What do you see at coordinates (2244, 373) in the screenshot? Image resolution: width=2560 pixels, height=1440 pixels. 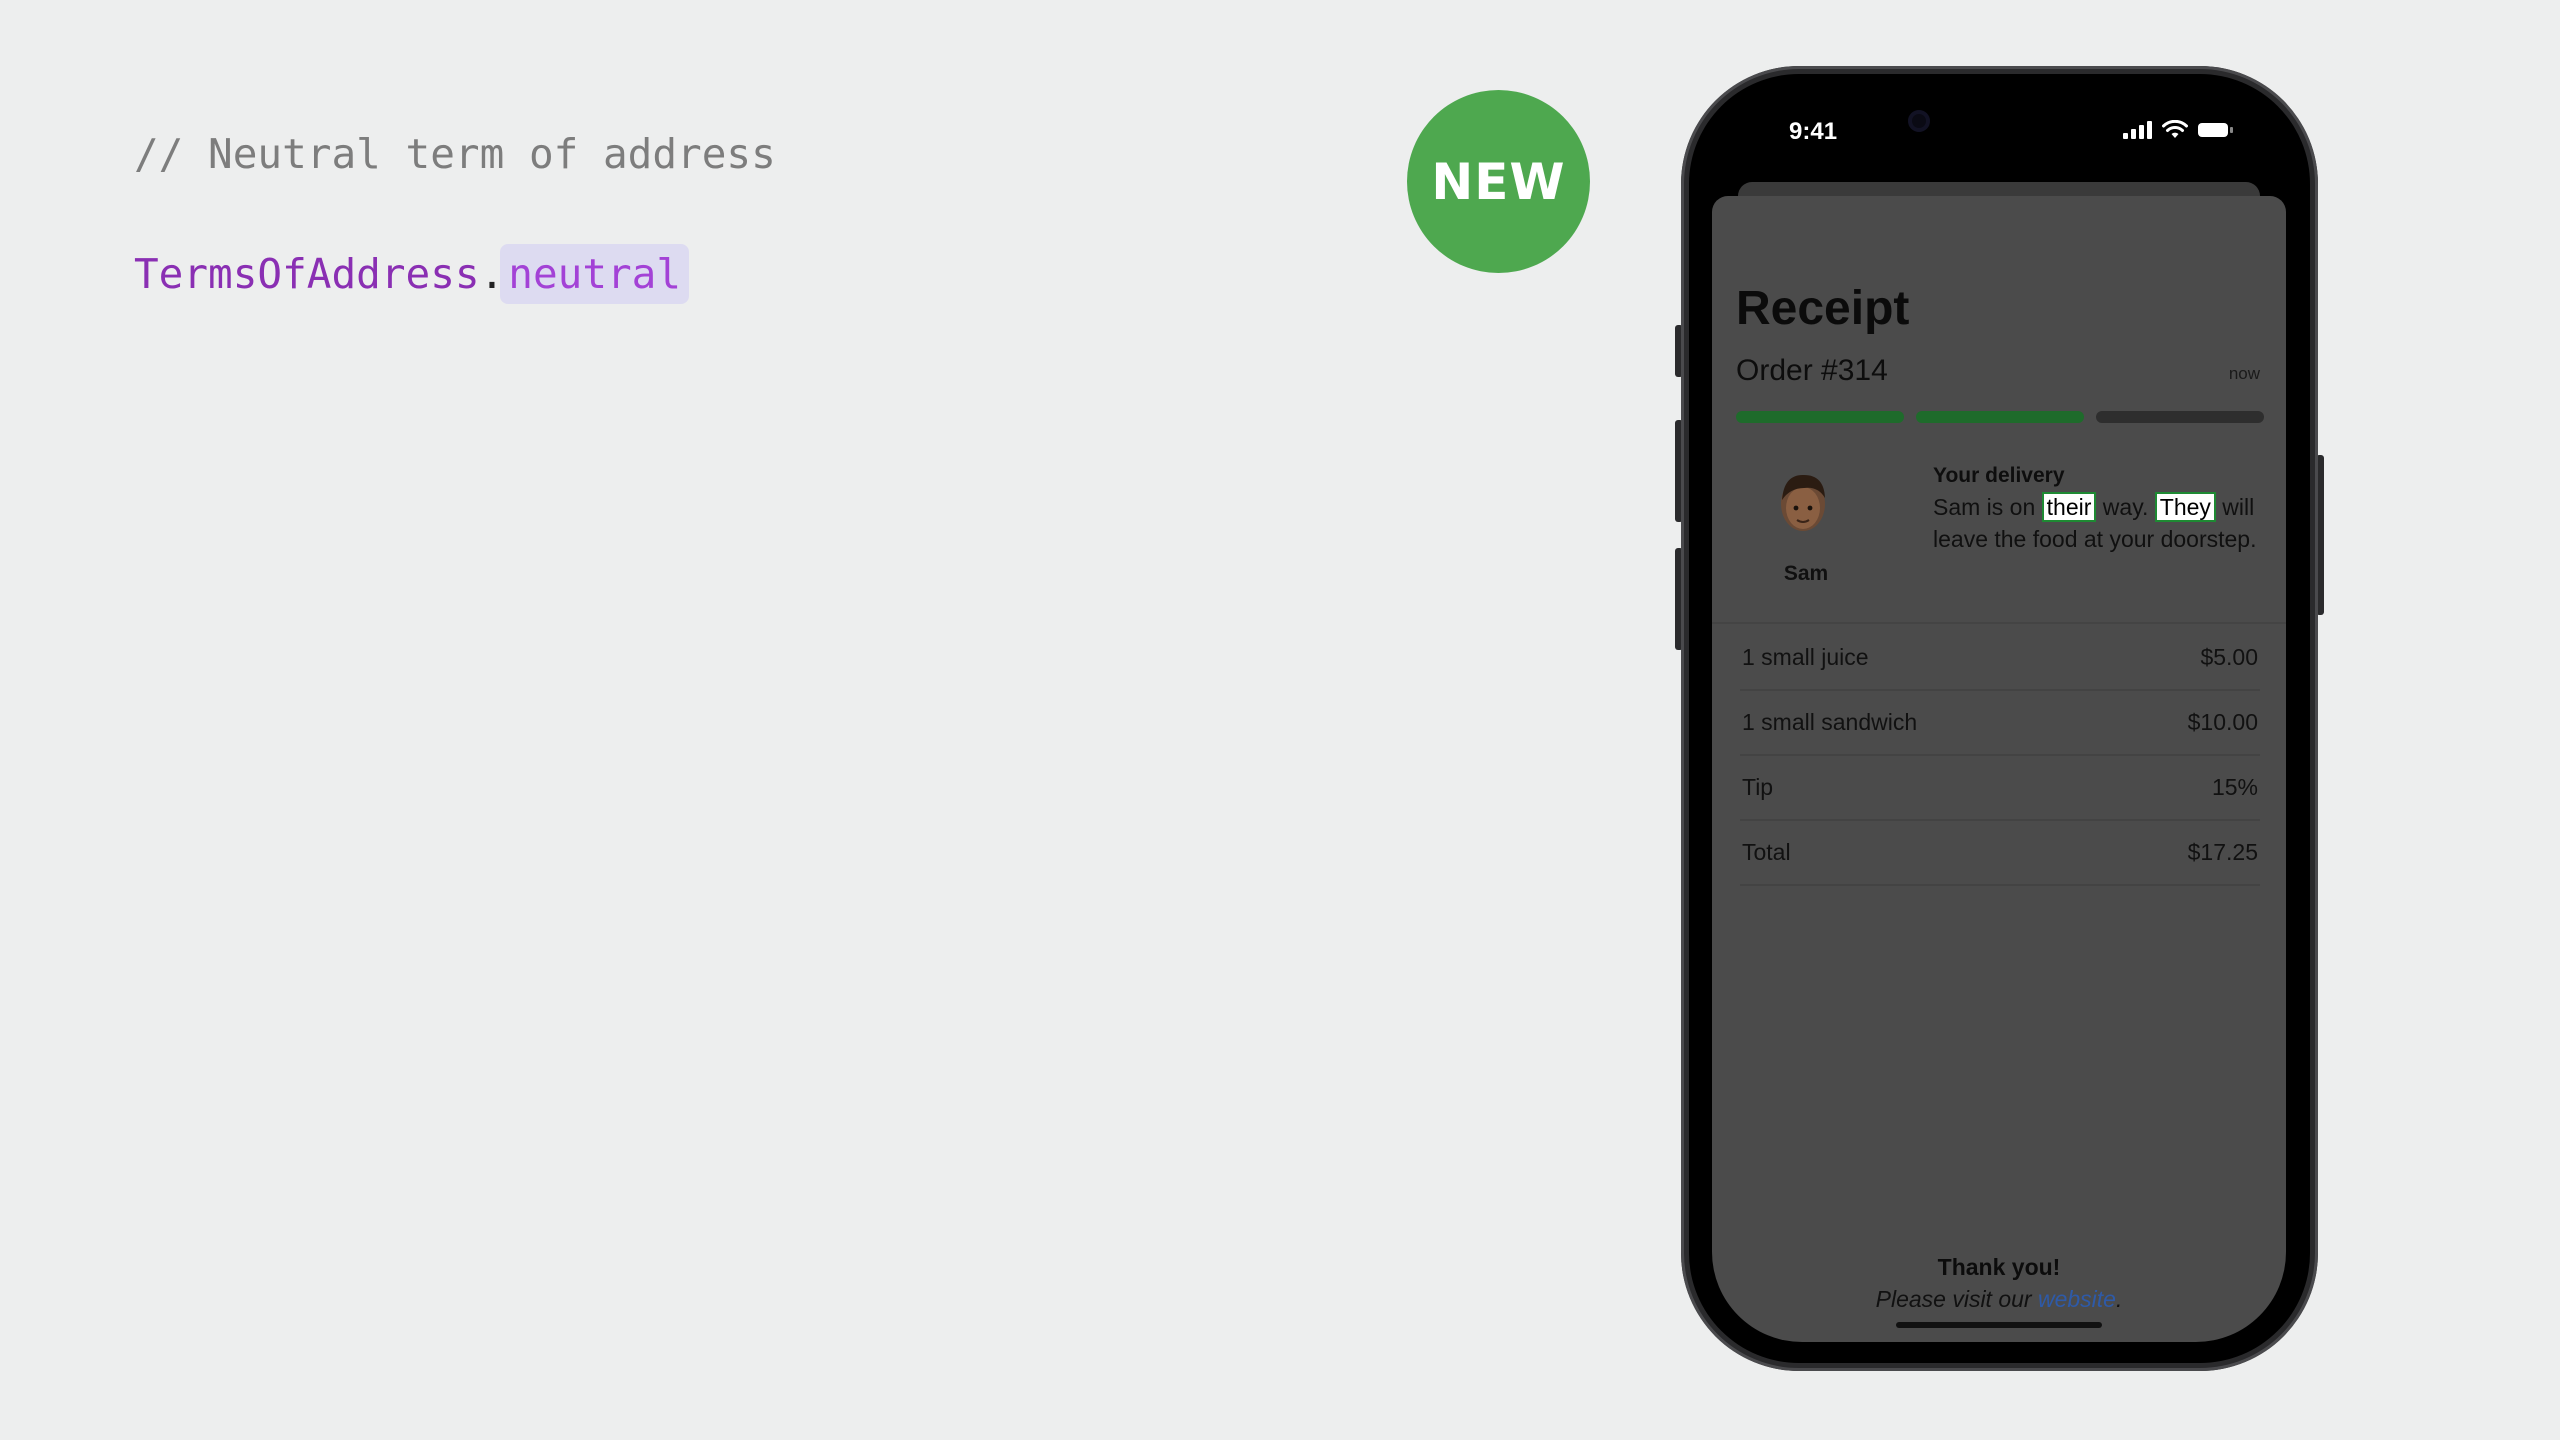 I see `order-timestamp: now` at bounding box center [2244, 373].